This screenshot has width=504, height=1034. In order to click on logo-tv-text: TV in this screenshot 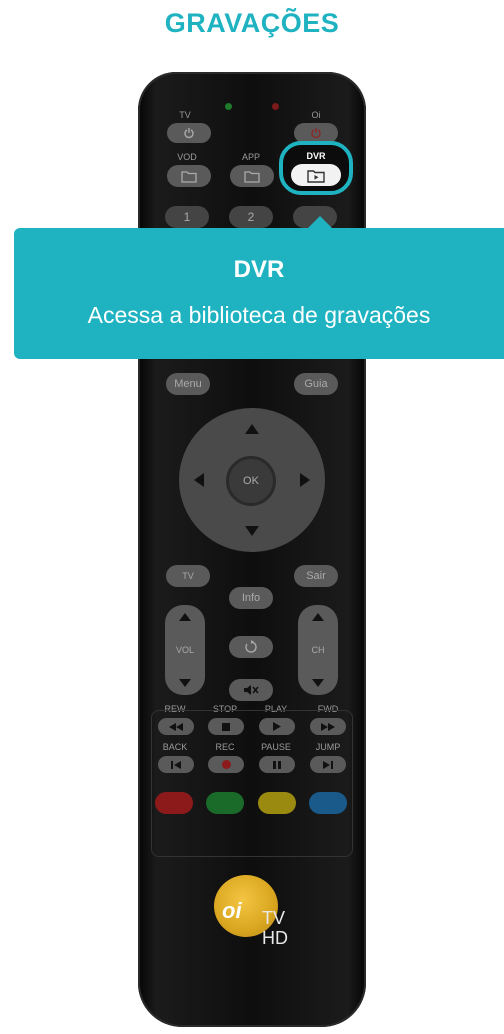, I will do `click(274, 918)`.